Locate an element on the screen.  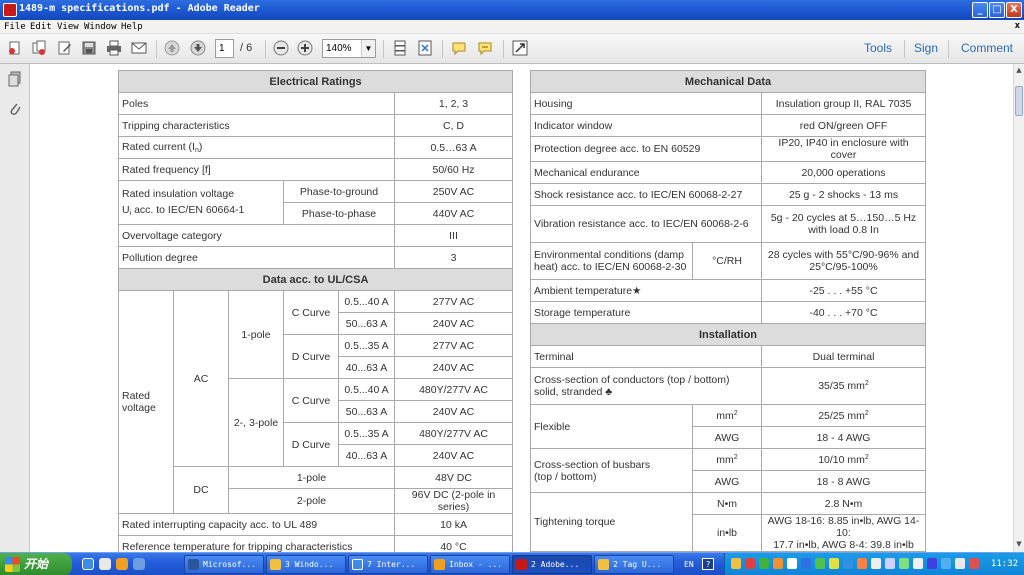
tray-security-icon is located at coordinates (974, 563).